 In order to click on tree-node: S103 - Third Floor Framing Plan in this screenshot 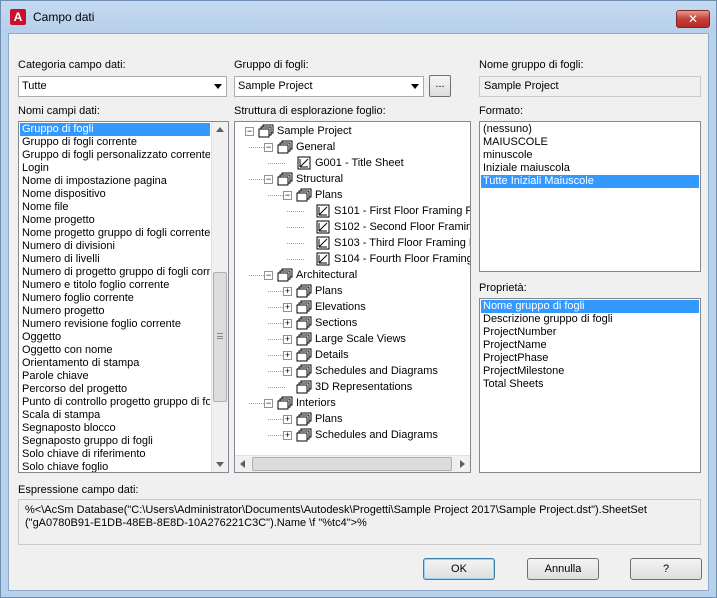, I will do `click(352, 243)`.